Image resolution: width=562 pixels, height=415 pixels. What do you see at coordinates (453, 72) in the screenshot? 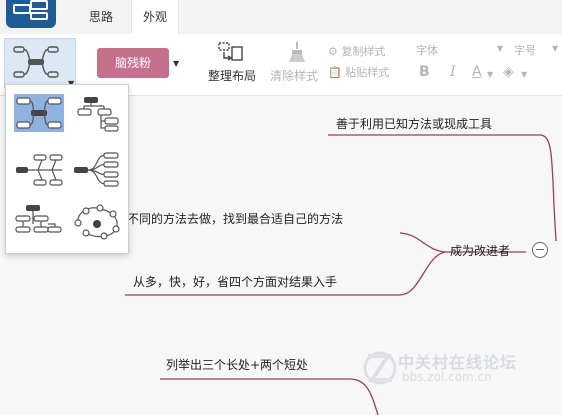
I see `italic-button: I` at bounding box center [453, 72].